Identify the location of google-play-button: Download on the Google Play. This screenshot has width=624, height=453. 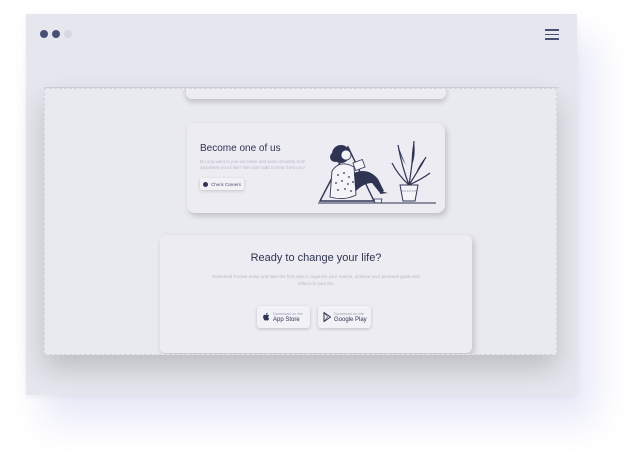
(344, 317).